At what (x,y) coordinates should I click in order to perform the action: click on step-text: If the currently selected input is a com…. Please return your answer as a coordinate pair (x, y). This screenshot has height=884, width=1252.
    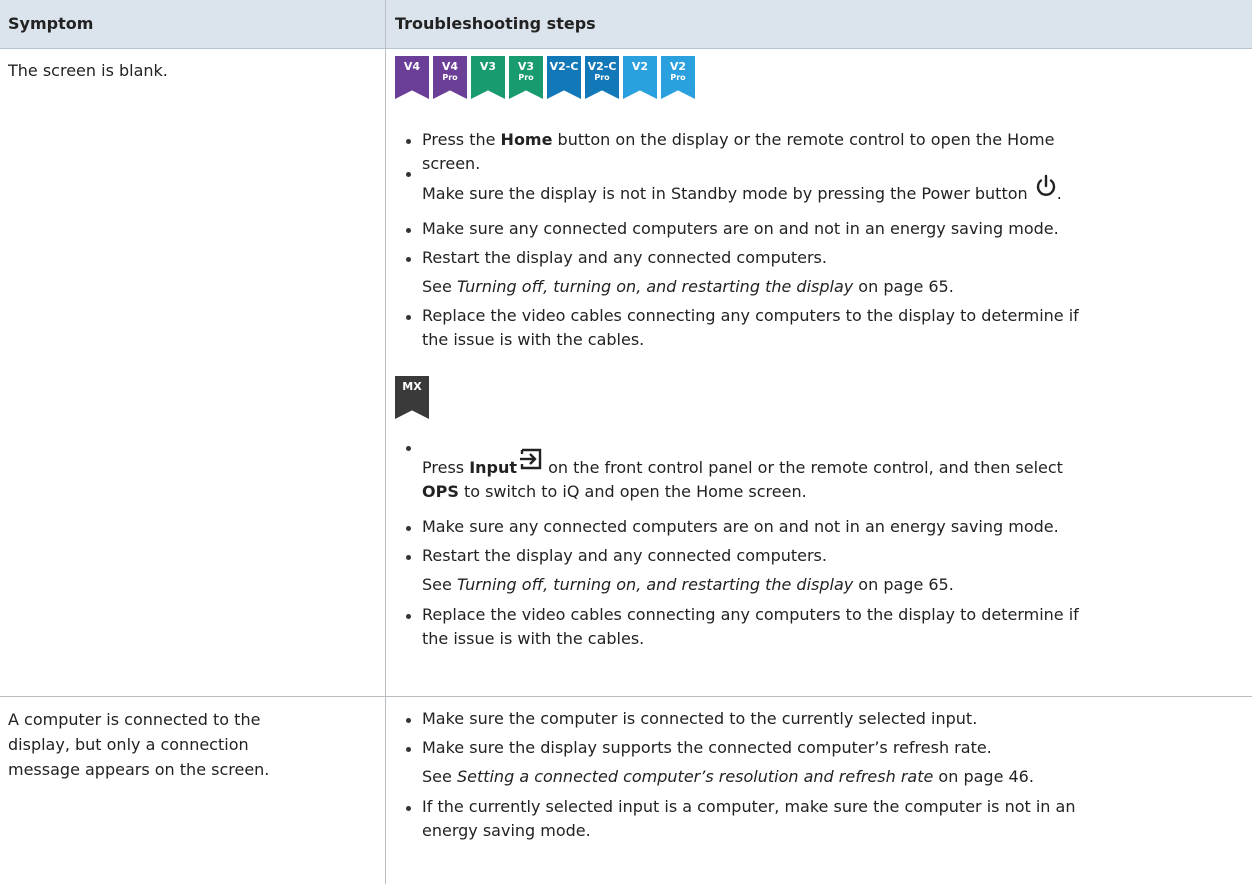
    Looking at the image, I should click on (749, 806).